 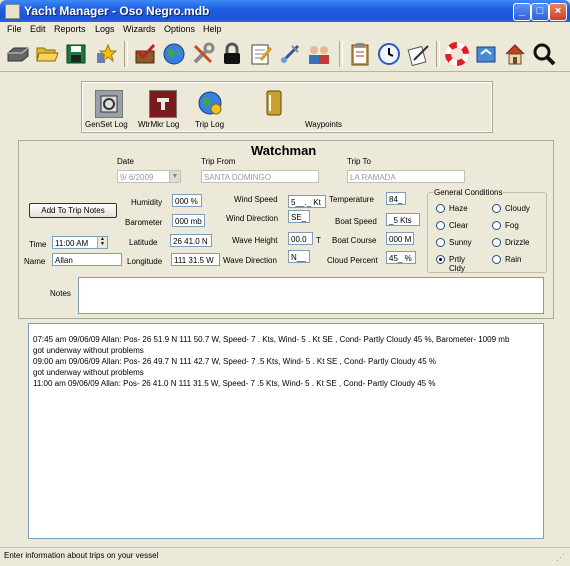 What do you see at coordinates (76, 54) in the screenshot?
I see `save-icon` at bounding box center [76, 54].